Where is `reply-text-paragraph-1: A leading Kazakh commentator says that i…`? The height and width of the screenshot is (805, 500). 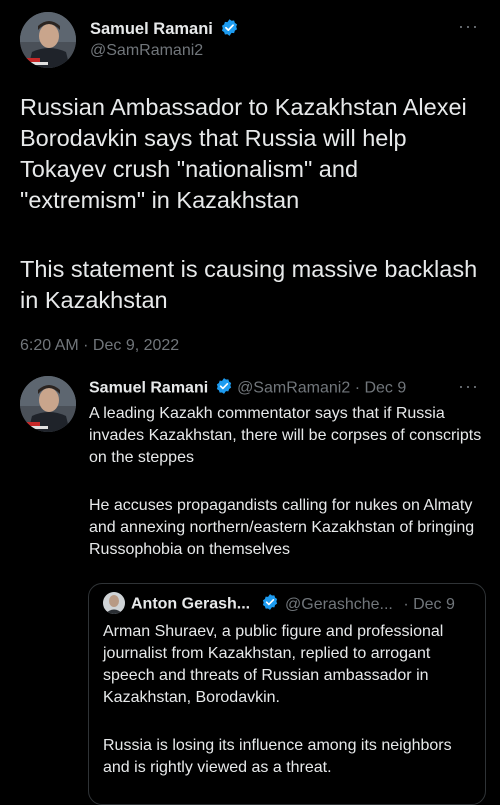 reply-text-paragraph-1: A leading Kazakh commentator says that i… is located at coordinates (285, 435).